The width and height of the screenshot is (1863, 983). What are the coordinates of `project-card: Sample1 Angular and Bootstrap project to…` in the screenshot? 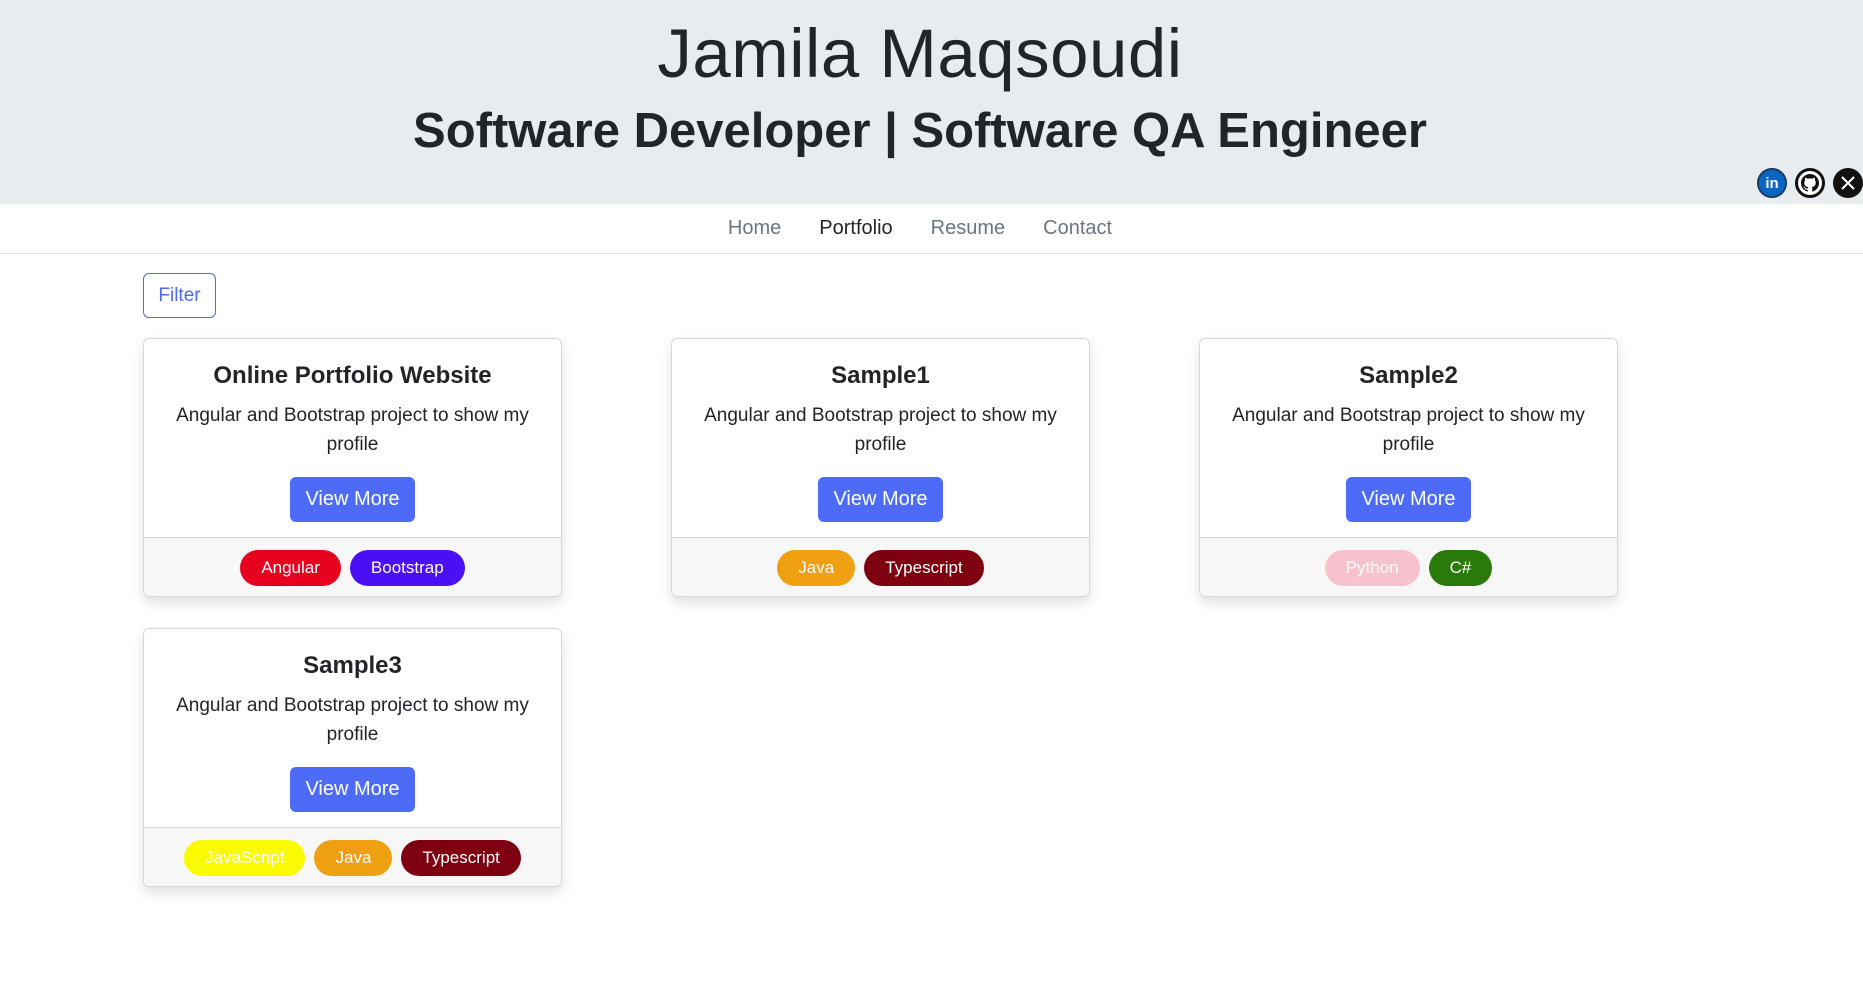 It's located at (880, 467).